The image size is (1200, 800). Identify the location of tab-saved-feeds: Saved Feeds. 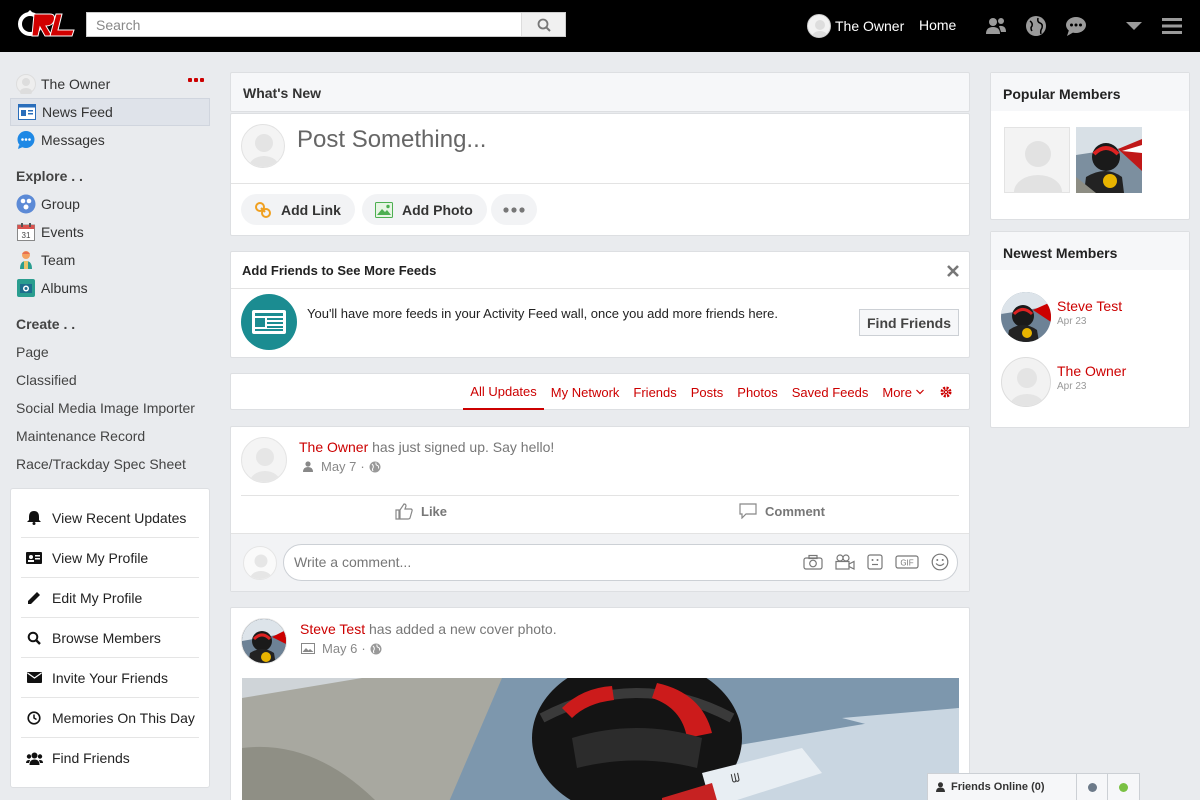
(830, 392).